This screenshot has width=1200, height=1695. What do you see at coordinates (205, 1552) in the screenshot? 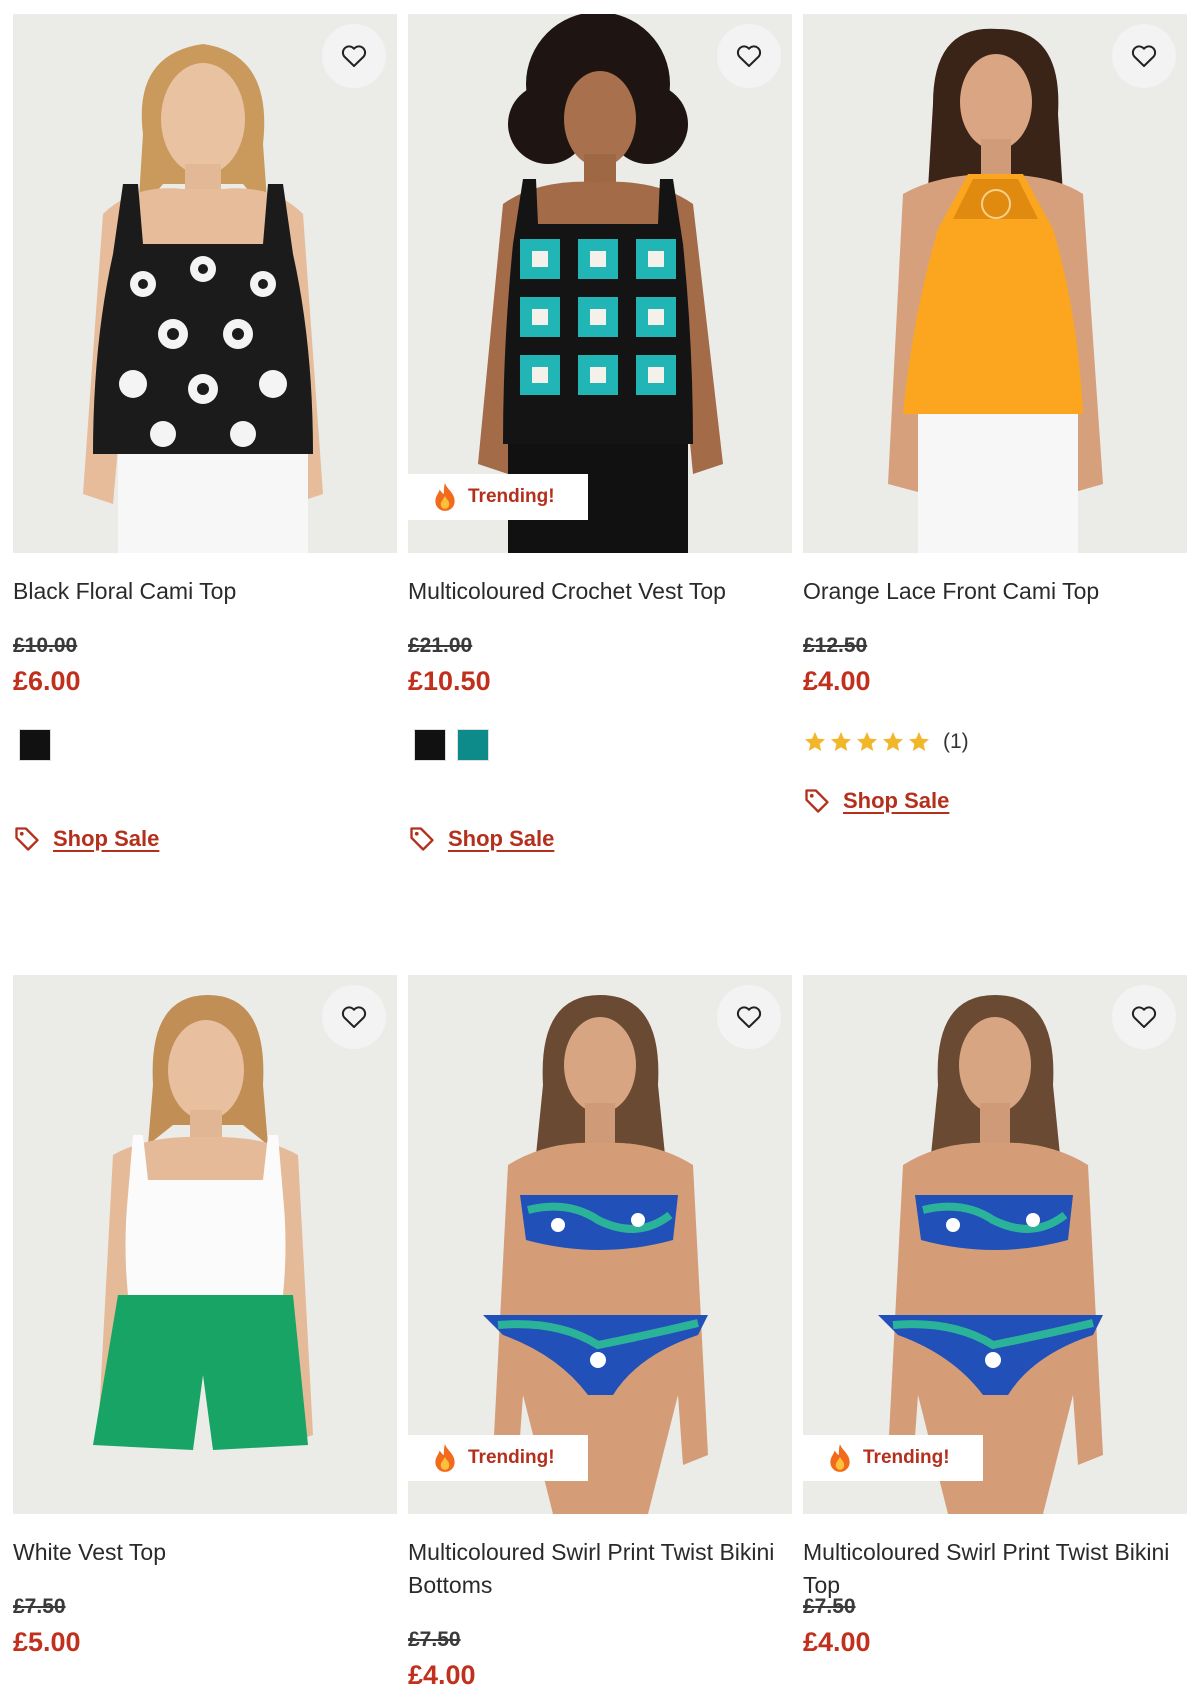
I see `product-title: White Vest Top` at bounding box center [205, 1552].